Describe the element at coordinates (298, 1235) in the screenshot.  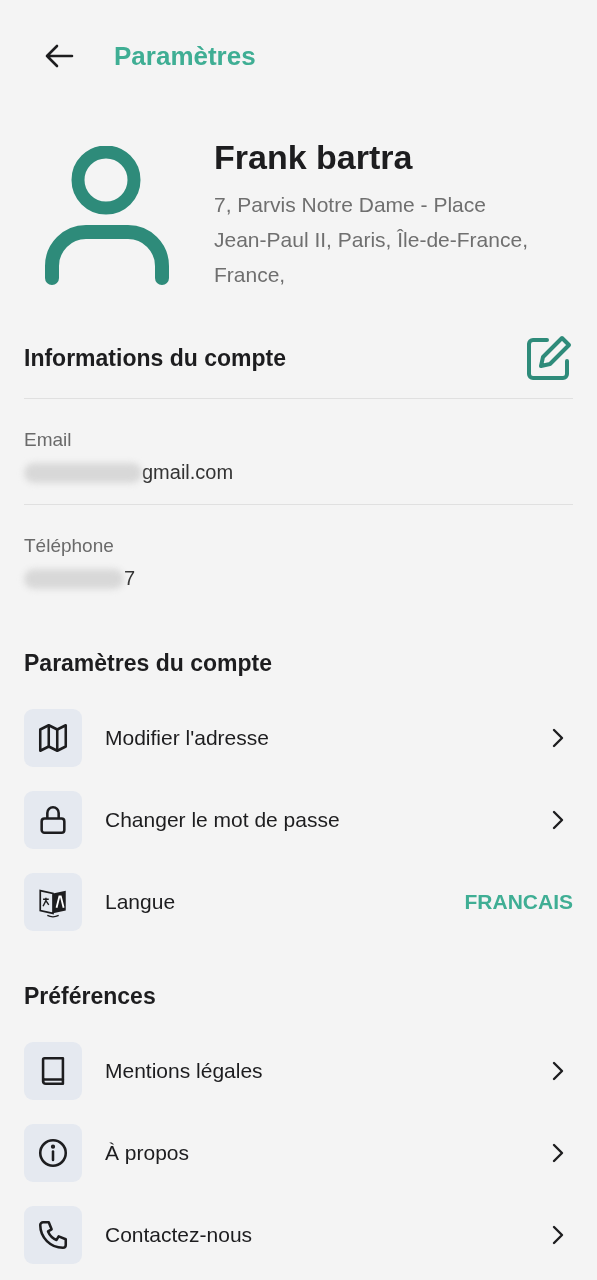
I see `settings-row: Contactez-nous` at that location.